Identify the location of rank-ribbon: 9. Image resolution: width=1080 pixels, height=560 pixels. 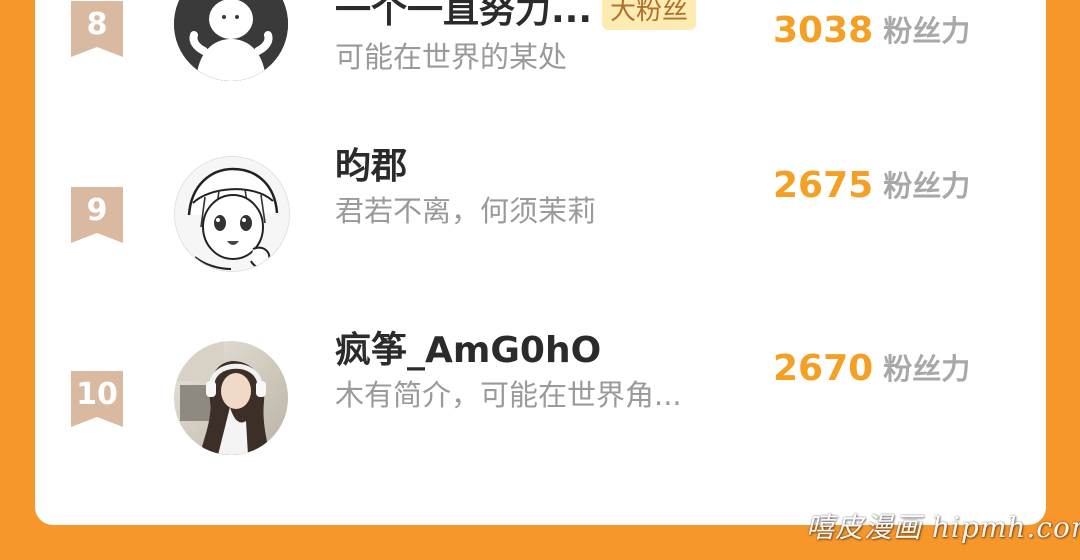
(97, 215).